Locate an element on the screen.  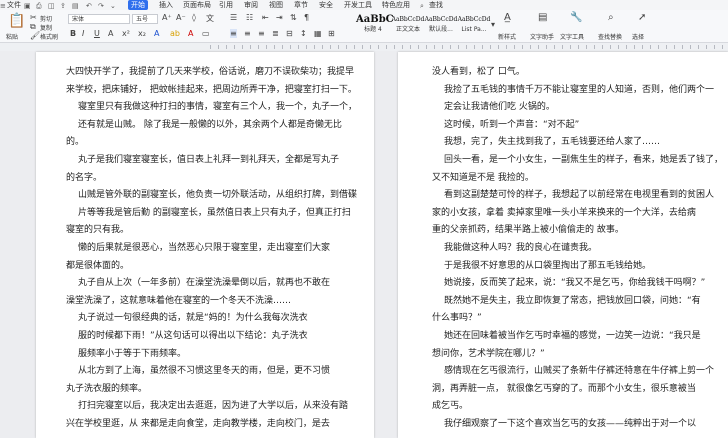
font-color-icon: A is located at coordinates (156, 33).